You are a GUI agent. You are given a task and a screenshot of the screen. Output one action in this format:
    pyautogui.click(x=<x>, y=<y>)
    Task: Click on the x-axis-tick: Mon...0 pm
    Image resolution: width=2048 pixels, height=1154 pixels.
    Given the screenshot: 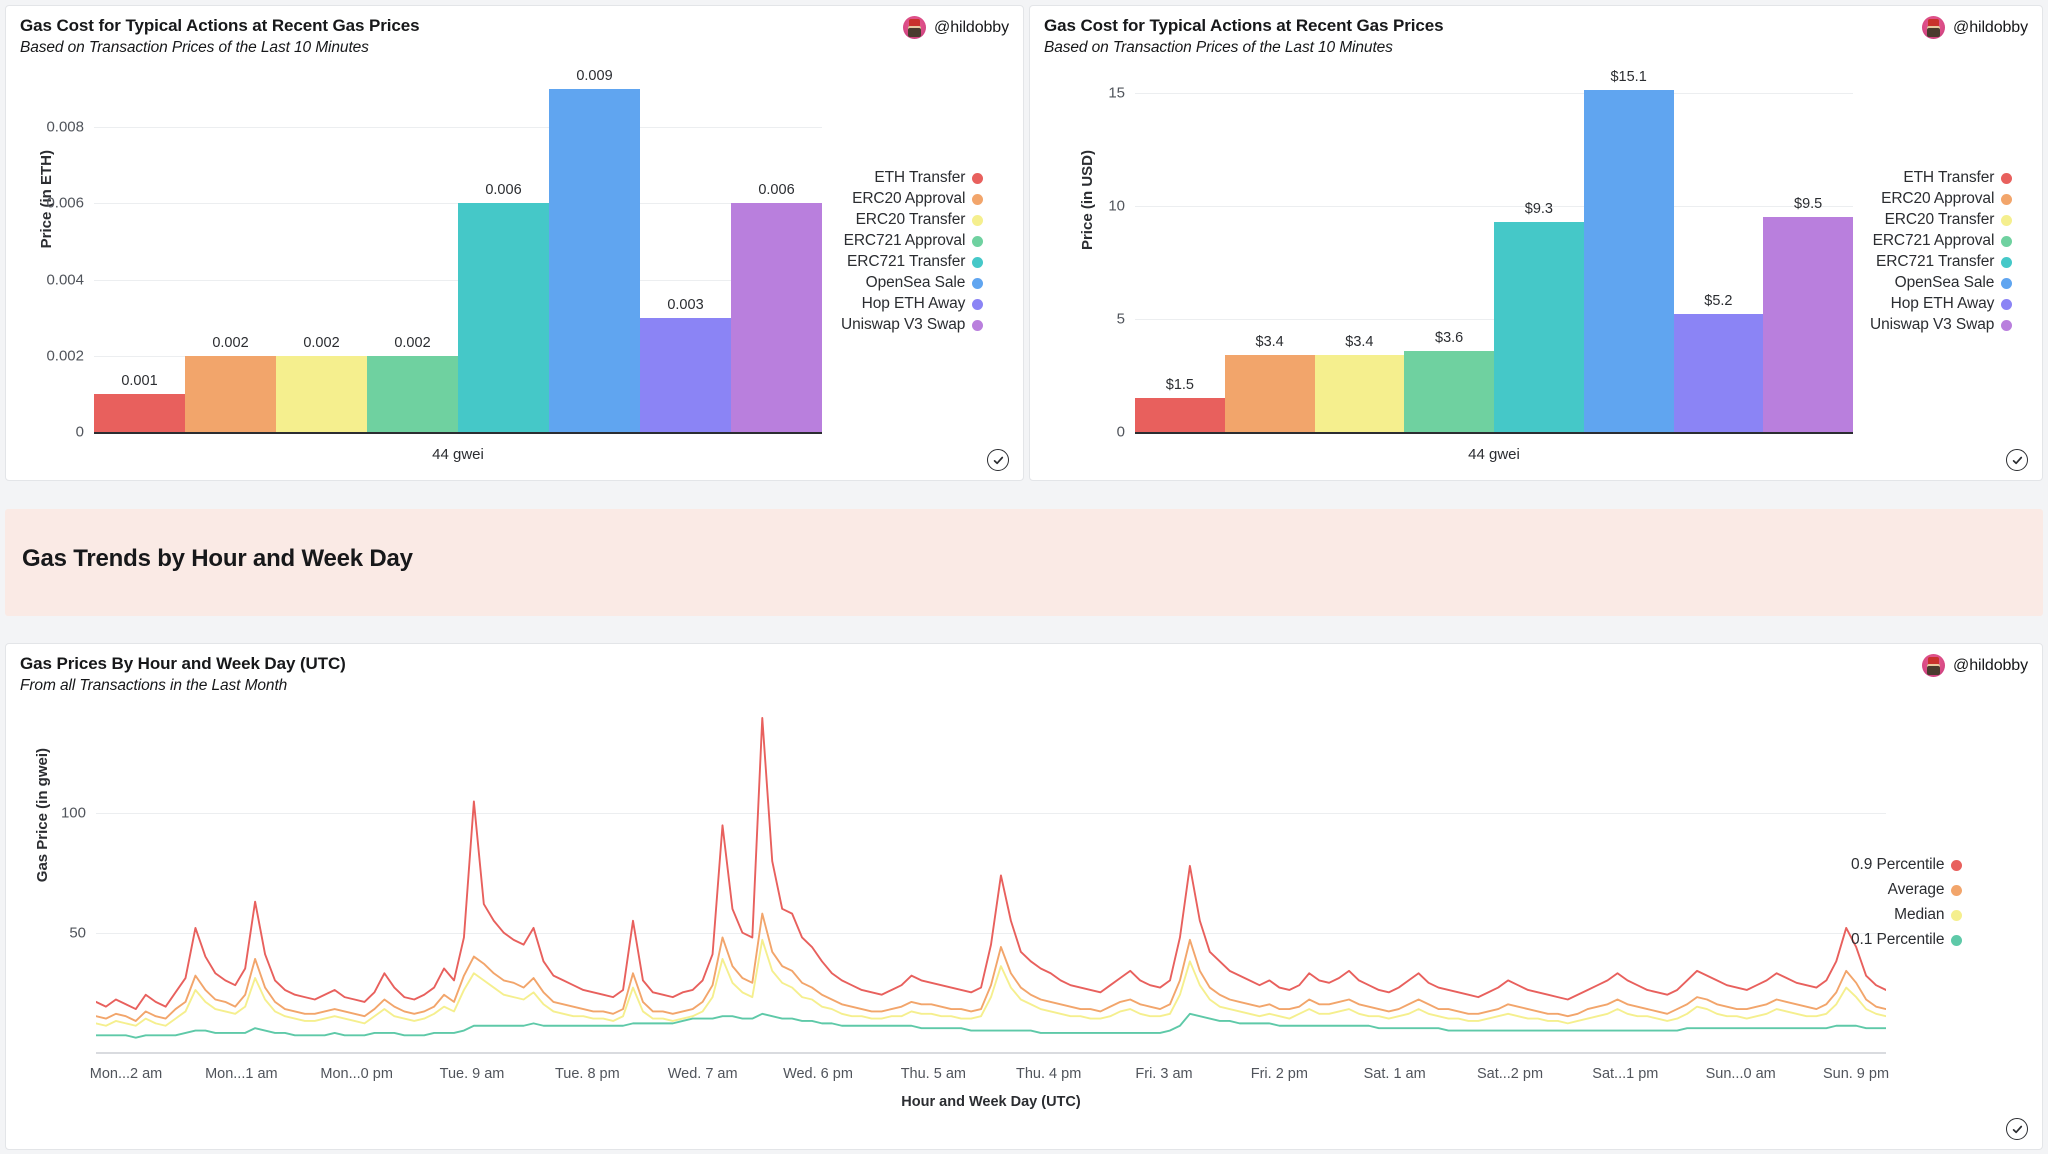 What is the action you would take?
    pyautogui.click(x=356, y=1074)
    